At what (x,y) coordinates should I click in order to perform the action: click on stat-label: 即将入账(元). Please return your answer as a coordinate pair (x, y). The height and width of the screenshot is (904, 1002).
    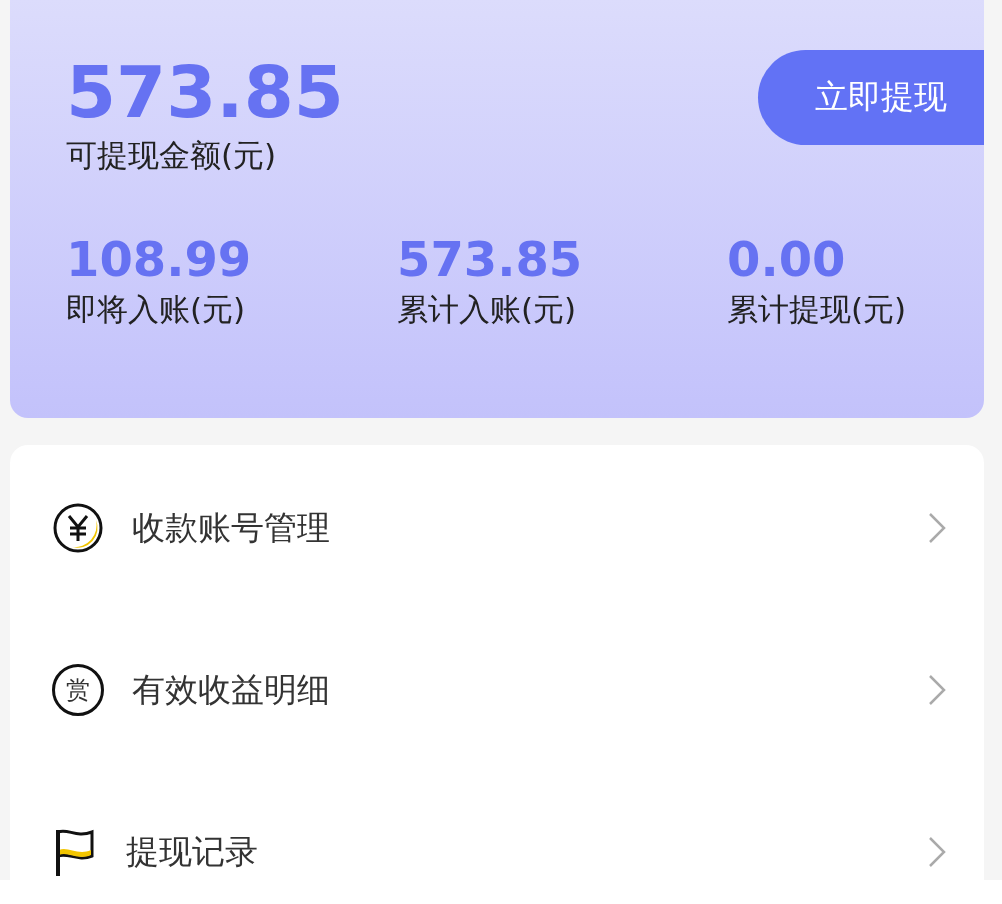
    Looking at the image, I should click on (156, 309).